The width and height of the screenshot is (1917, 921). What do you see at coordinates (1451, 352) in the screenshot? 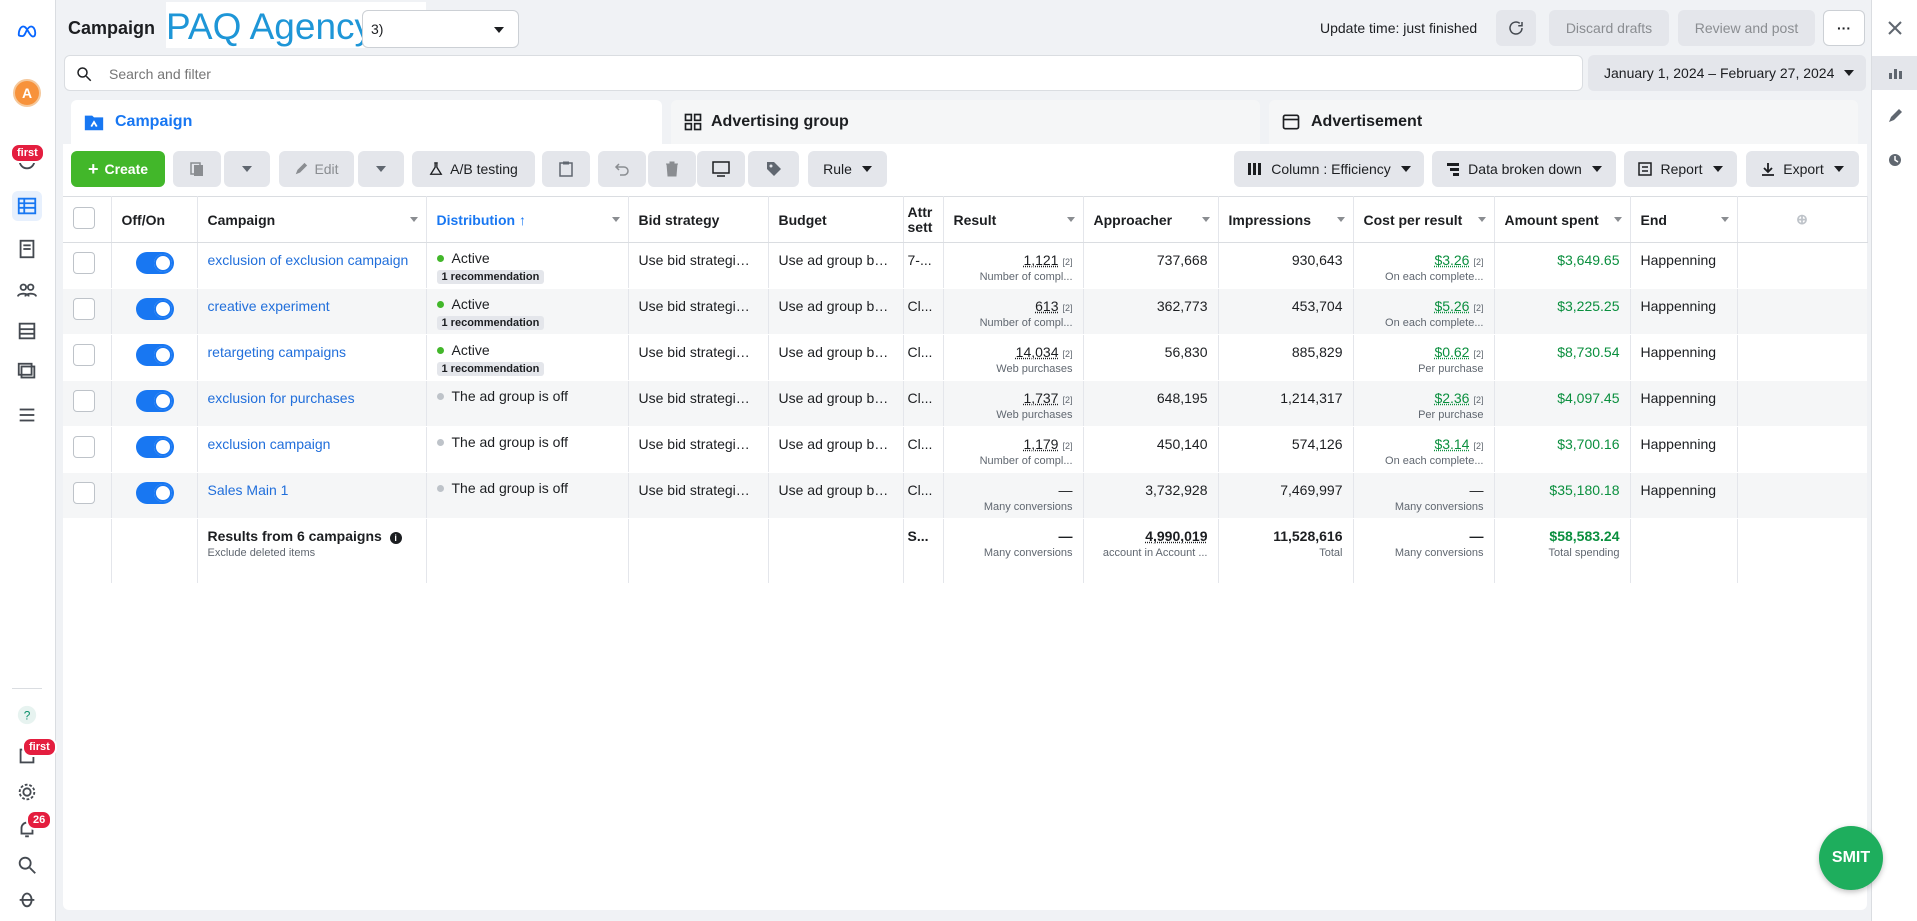
I see `cpr-value: $0.62` at bounding box center [1451, 352].